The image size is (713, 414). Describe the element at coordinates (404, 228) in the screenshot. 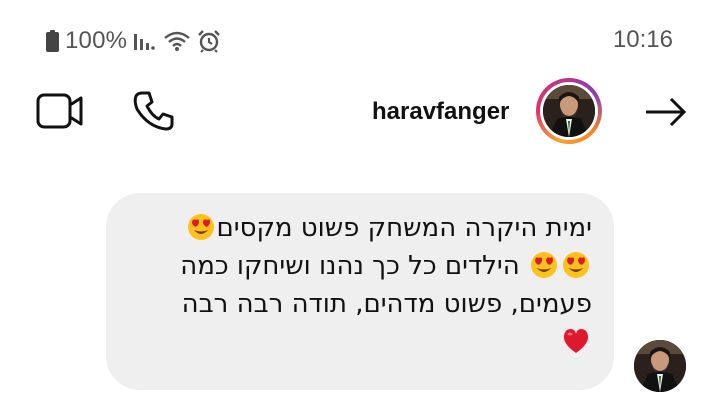

I see `message-line-text: ימית היקרה המשחק פשוט מקסים` at that location.